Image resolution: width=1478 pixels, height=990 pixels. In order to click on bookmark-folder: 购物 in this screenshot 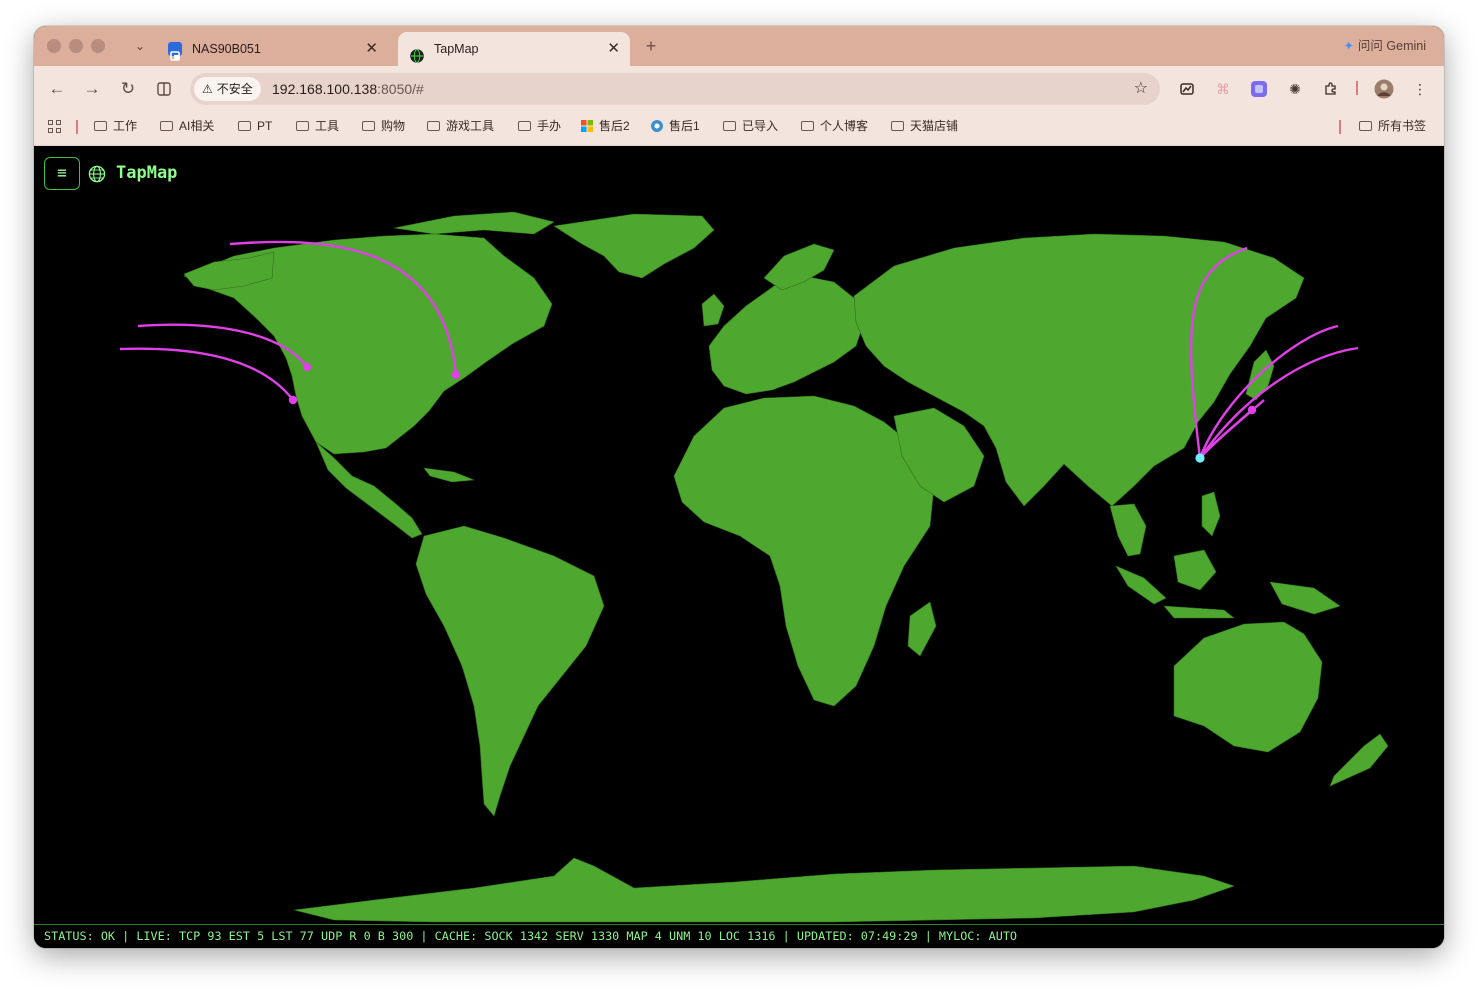, I will do `click(383, 126)`.